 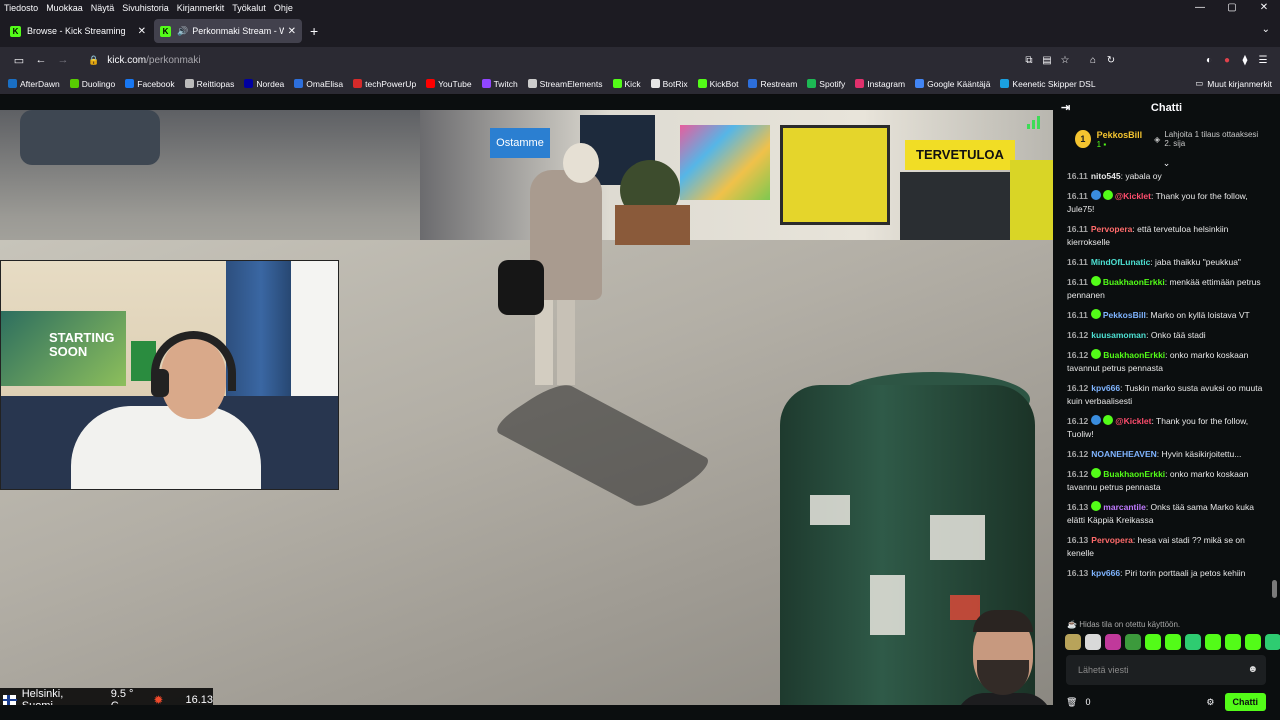 I want to click on badge-icon, so click(x=1095, y=195).